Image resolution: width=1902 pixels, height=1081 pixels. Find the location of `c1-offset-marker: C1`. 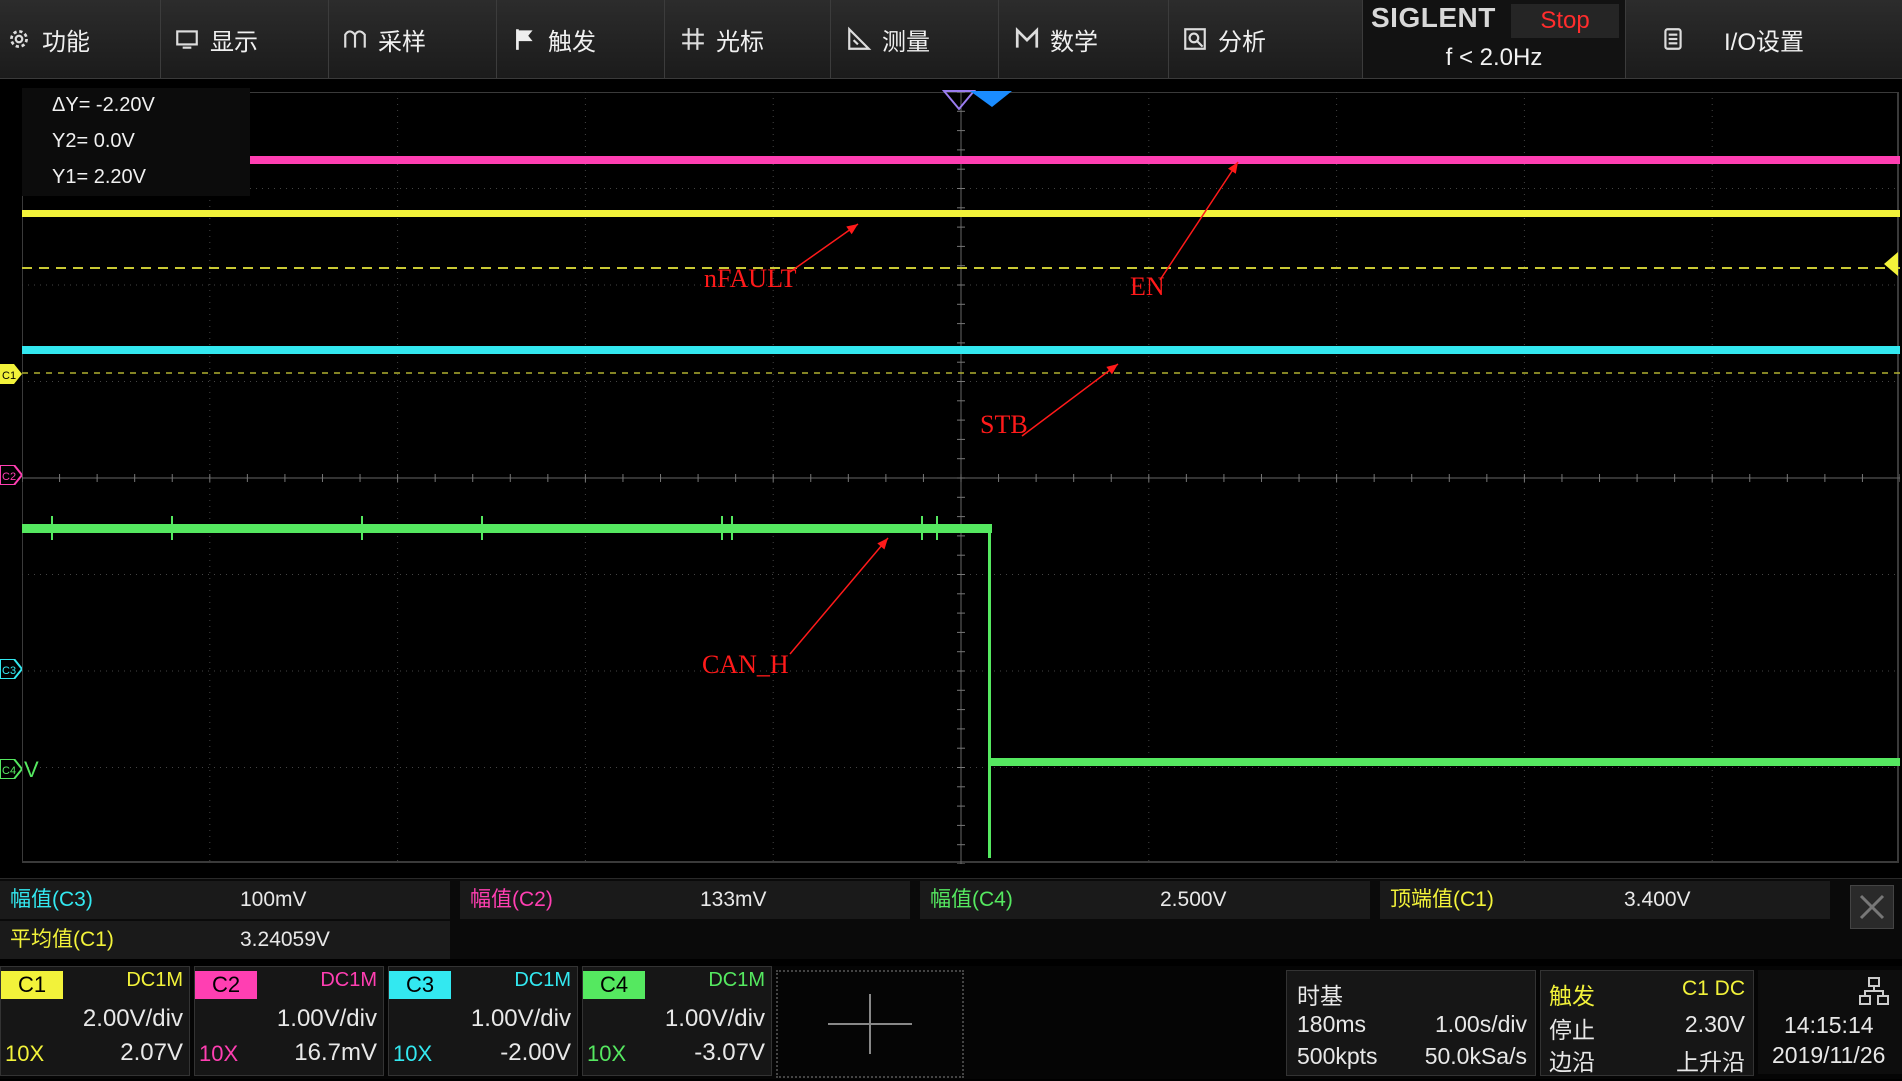

c1-offset-marker: C1 is located at coordinates (11, 374).